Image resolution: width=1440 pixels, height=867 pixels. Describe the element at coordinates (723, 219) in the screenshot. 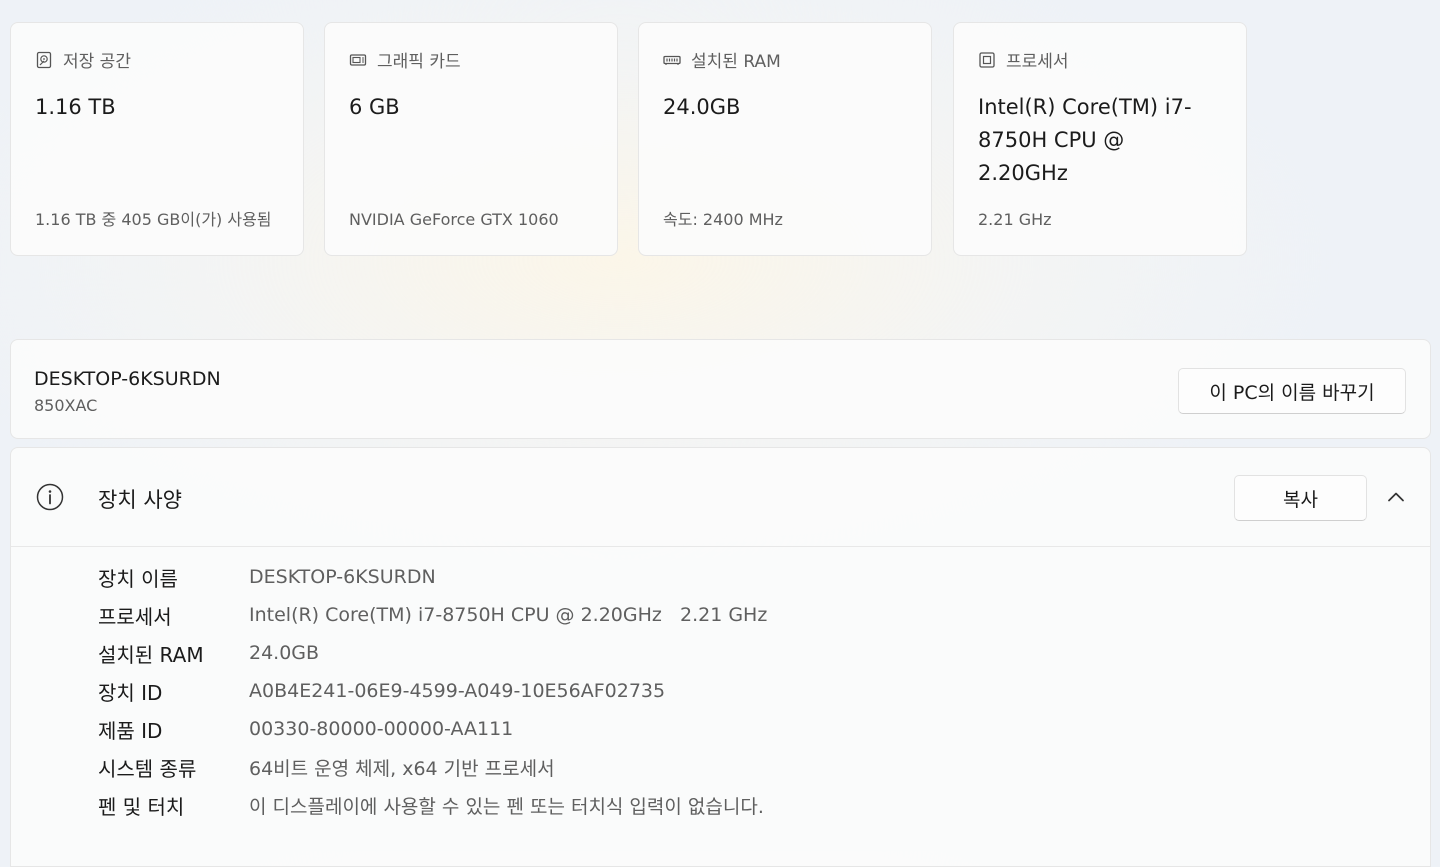

I see `card-subtext: 속도: 2400 MHz` at that location.